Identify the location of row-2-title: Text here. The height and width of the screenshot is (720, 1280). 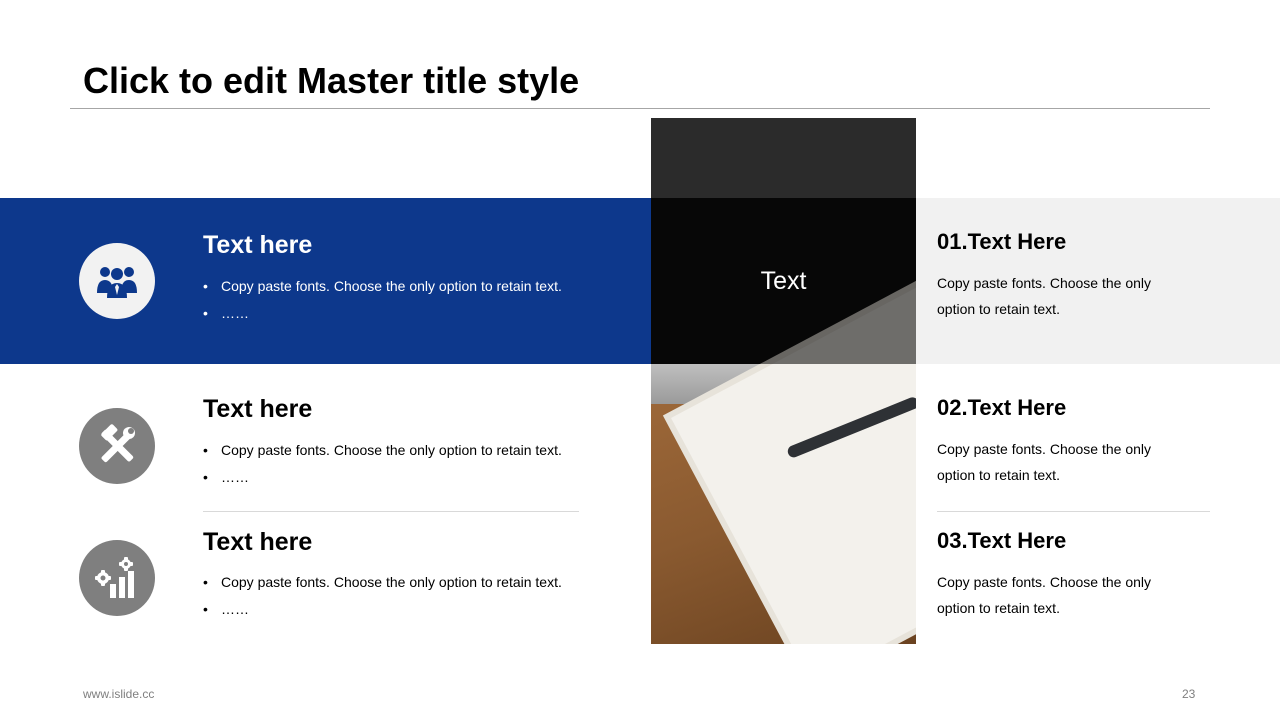
(258, 409).